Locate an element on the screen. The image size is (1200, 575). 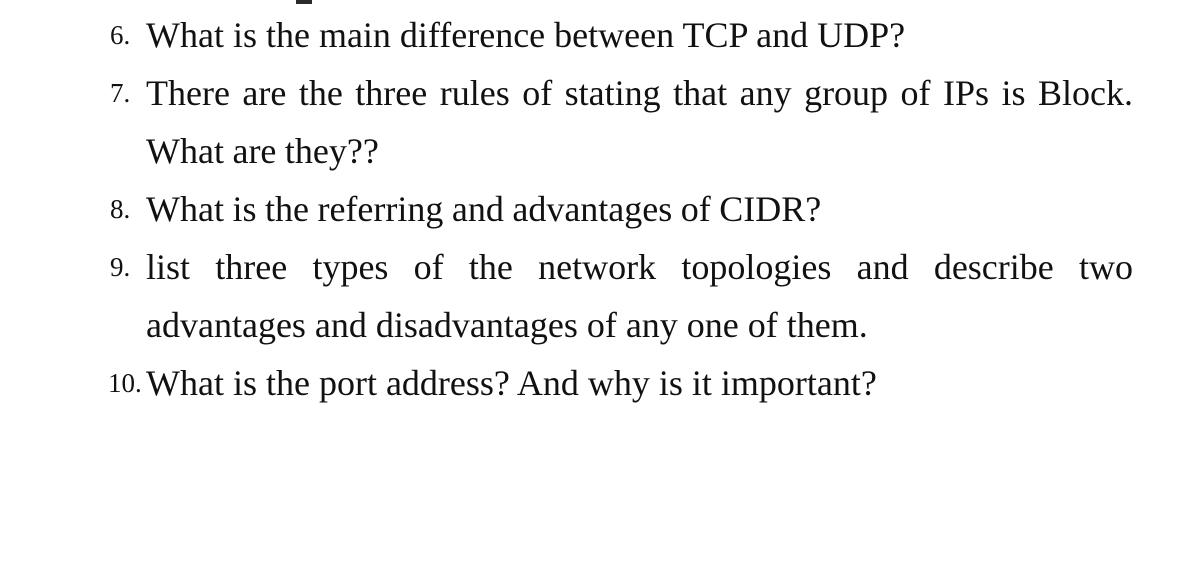
question-number-7: 7. is located at coordinates (120, 93).